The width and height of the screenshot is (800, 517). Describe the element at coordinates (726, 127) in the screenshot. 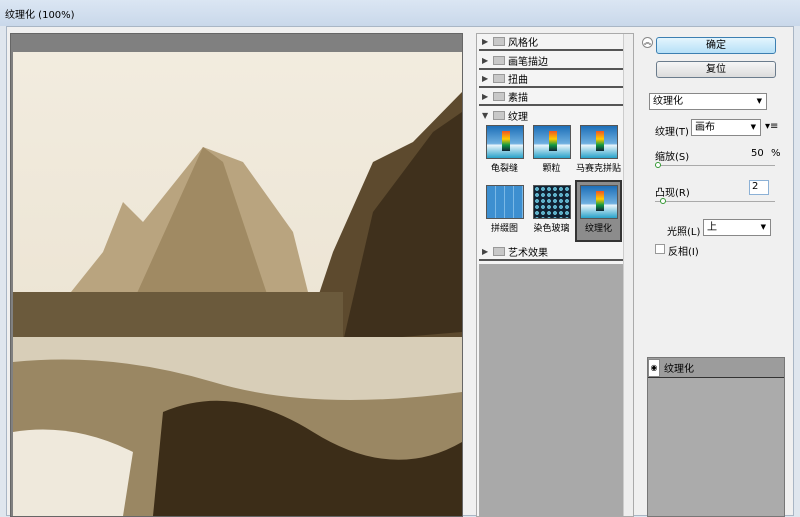

I see `texture-select: 画布 ▼` at that location.